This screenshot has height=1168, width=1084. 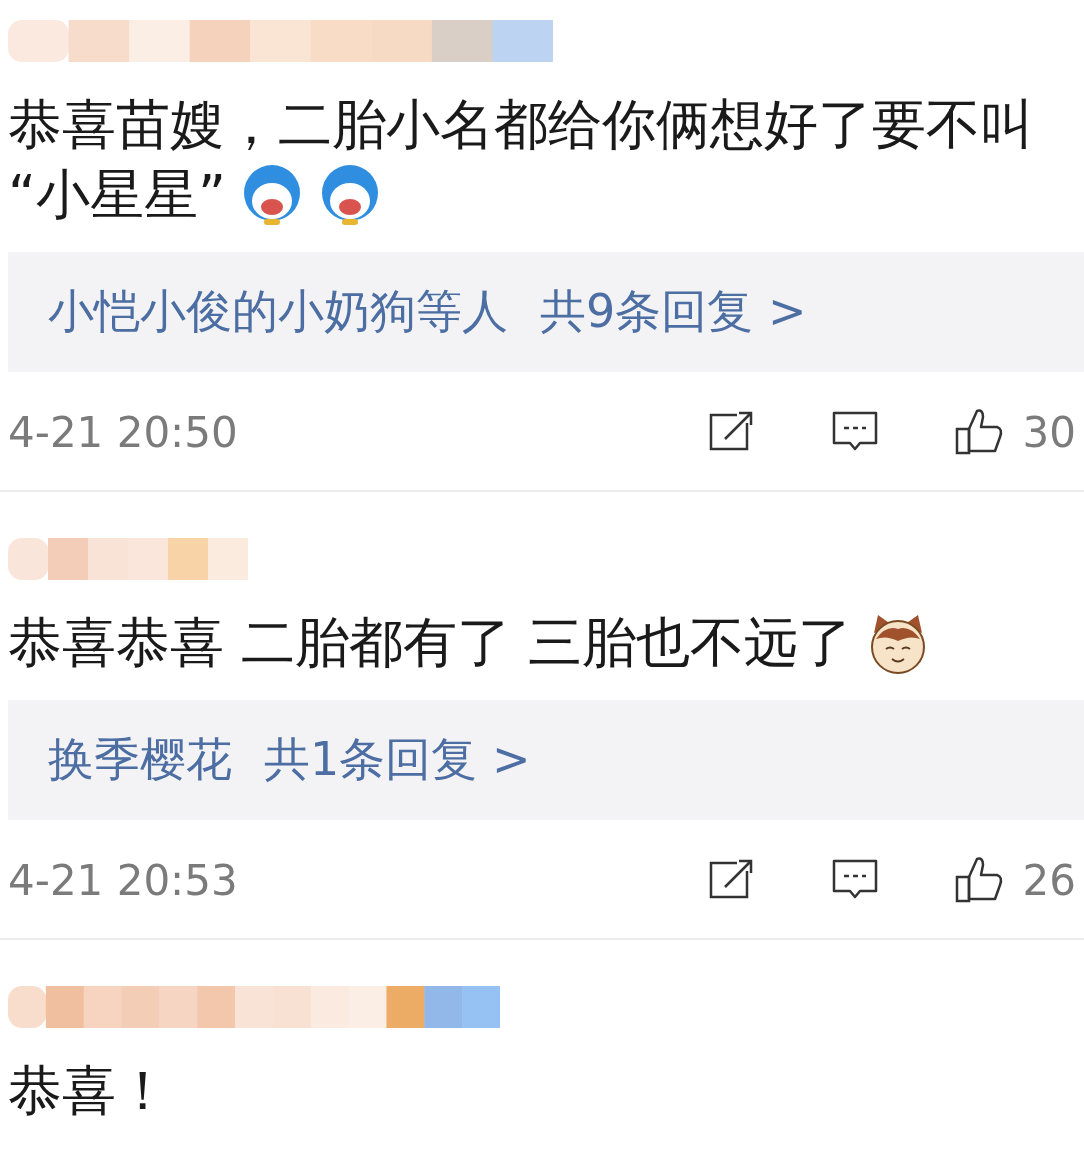 What do you see at coordinates (397, 760) in the screenshot?
I see `reply-count-link: 共1条回复 >` at bounding box center [397, 760].